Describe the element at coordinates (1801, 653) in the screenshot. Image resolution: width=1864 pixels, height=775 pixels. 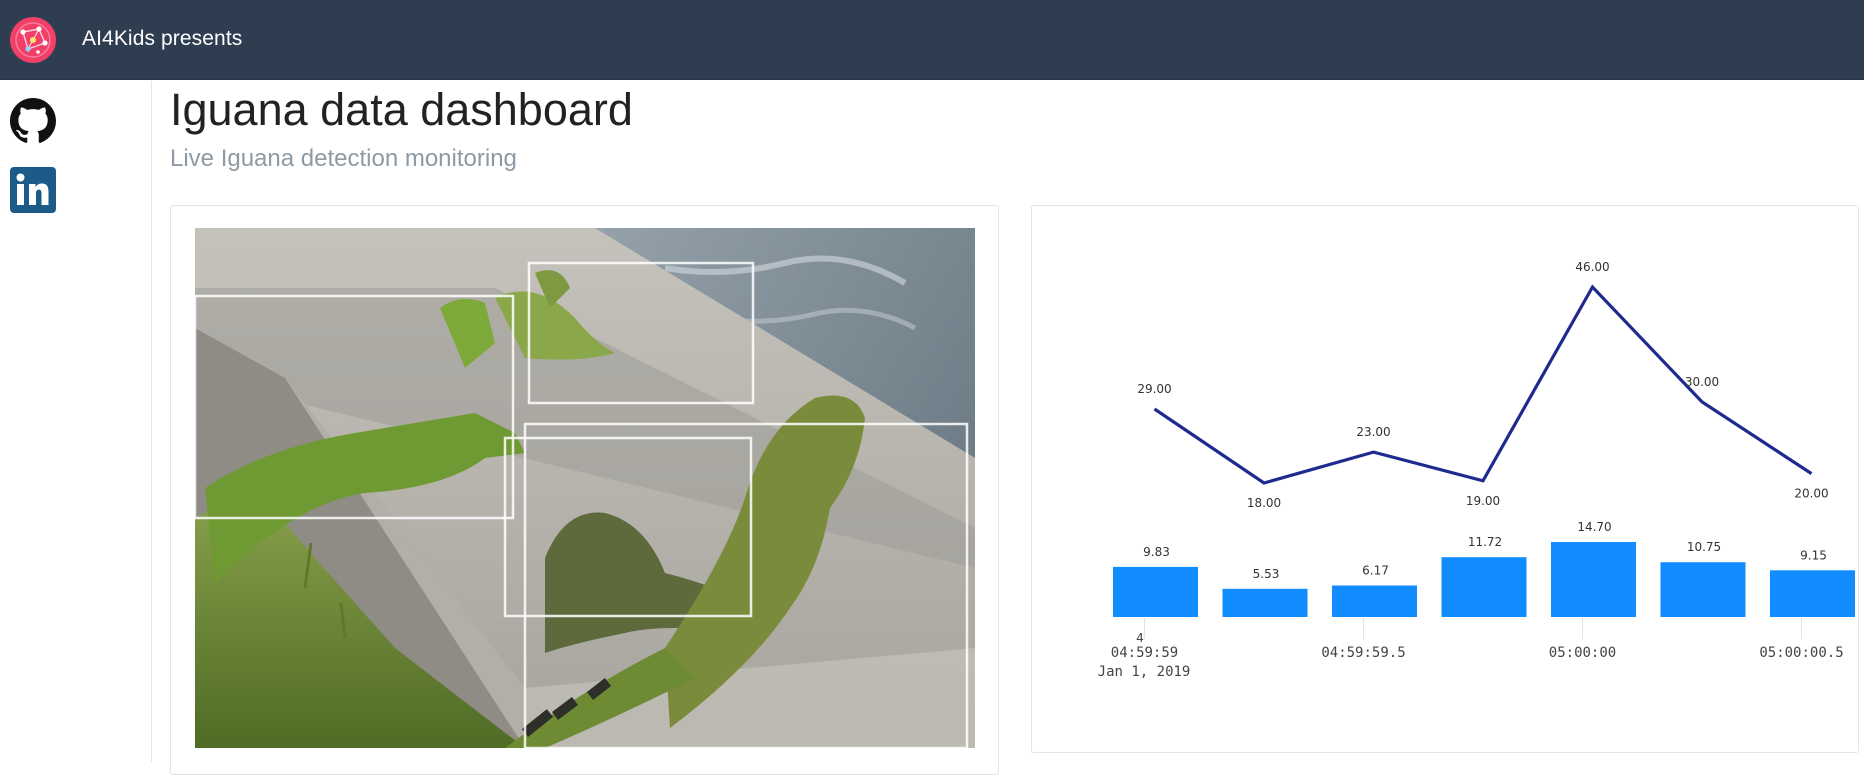
I see `x-tick-label: 05:00:00.5` at that location.